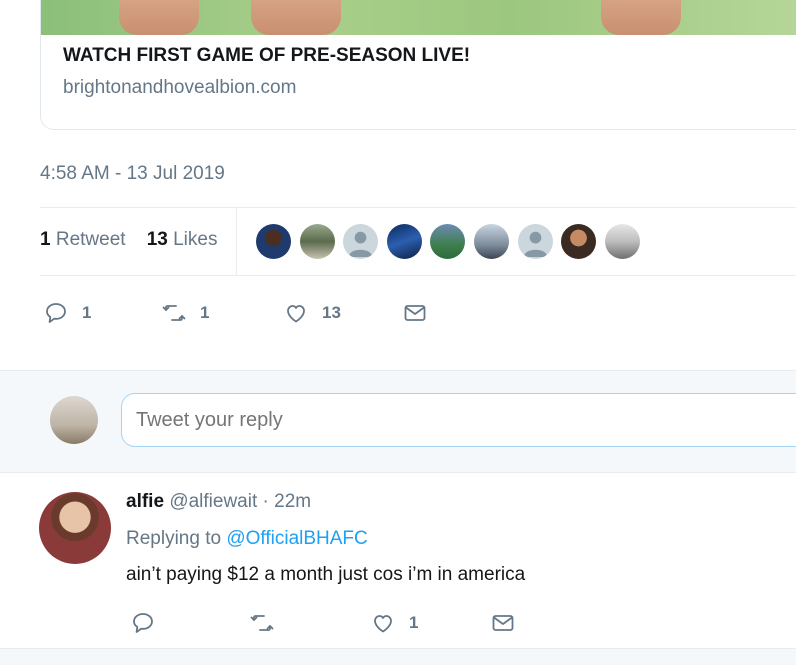 The height and width of the screenshot is (665, 796). Describe the element at coordinates (213, 501) in the screenshot. I see `reply-author-handle: @alfiewait` at that location.